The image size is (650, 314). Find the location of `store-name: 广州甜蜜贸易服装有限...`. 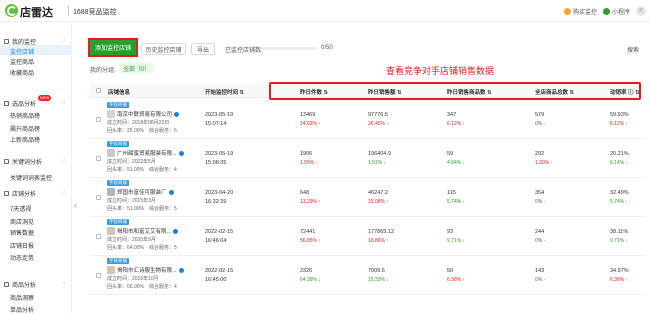

store-name: 广州甜蜜贸易服装有限... is located at coordinates (150, 153).